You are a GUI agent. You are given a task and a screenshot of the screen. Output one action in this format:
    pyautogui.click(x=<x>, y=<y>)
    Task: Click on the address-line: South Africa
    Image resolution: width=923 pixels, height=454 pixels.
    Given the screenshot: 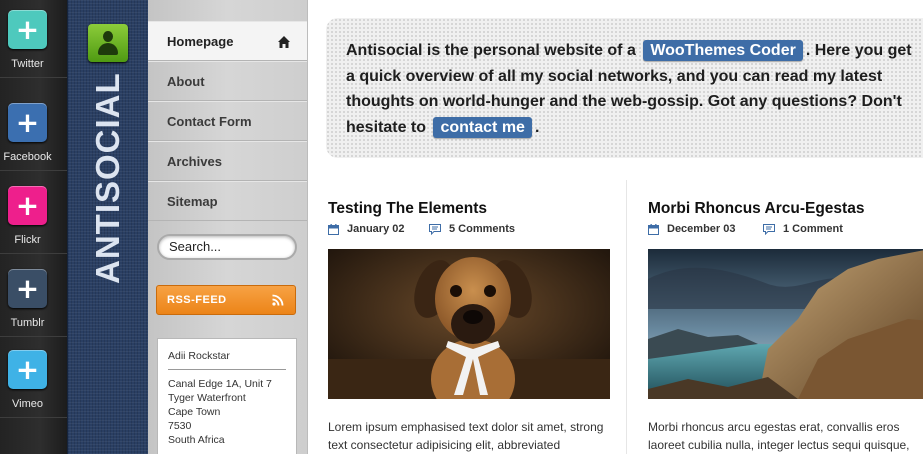 What is the action you would take?
    pyautogui.click(x=196, y=440)
    